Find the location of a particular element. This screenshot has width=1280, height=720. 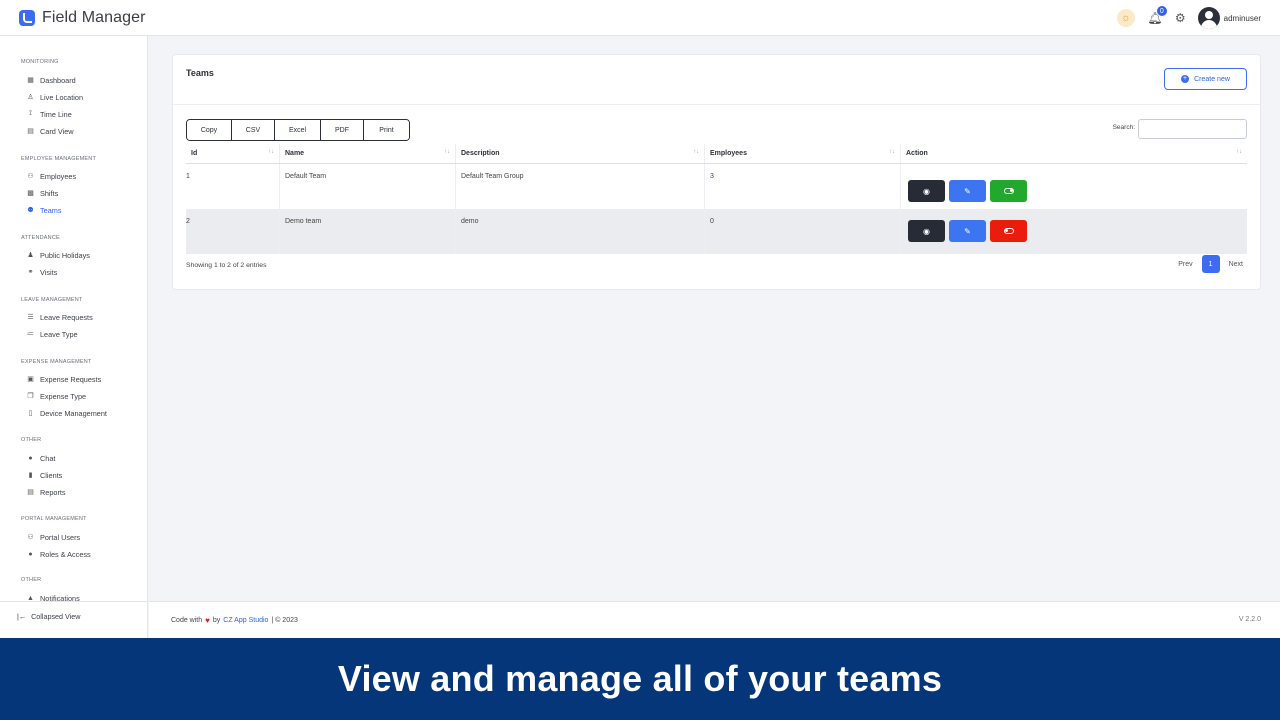

studio-link: CZ App Studio is located at coordinates (245, 620).